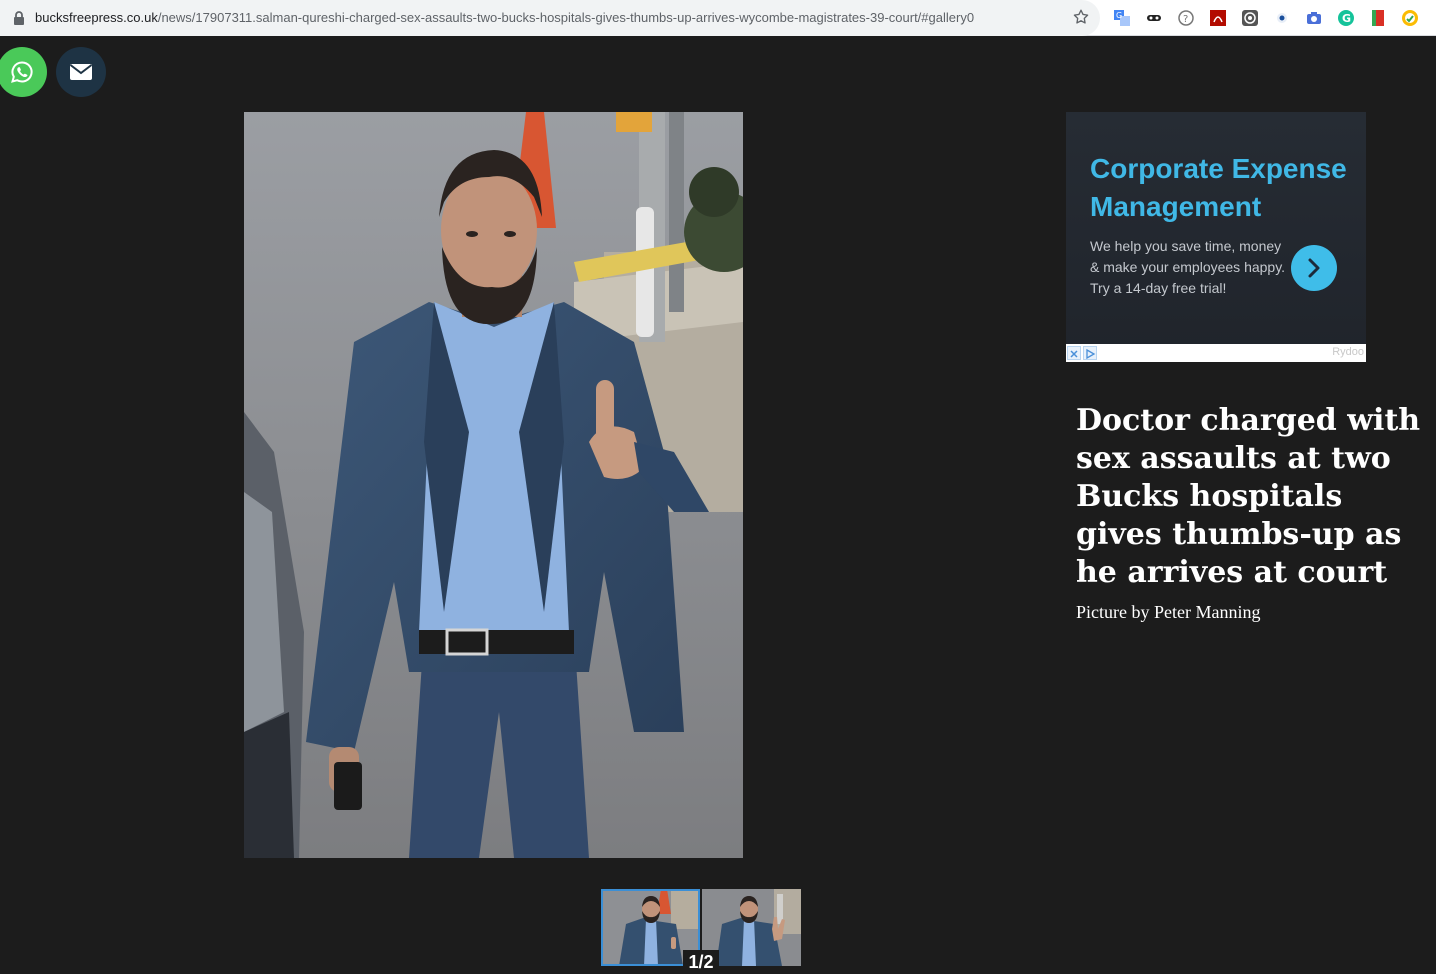 This screenshot has width=1436, height=974. I want to click on help-circle-icon: ?, so click(1186, 18).